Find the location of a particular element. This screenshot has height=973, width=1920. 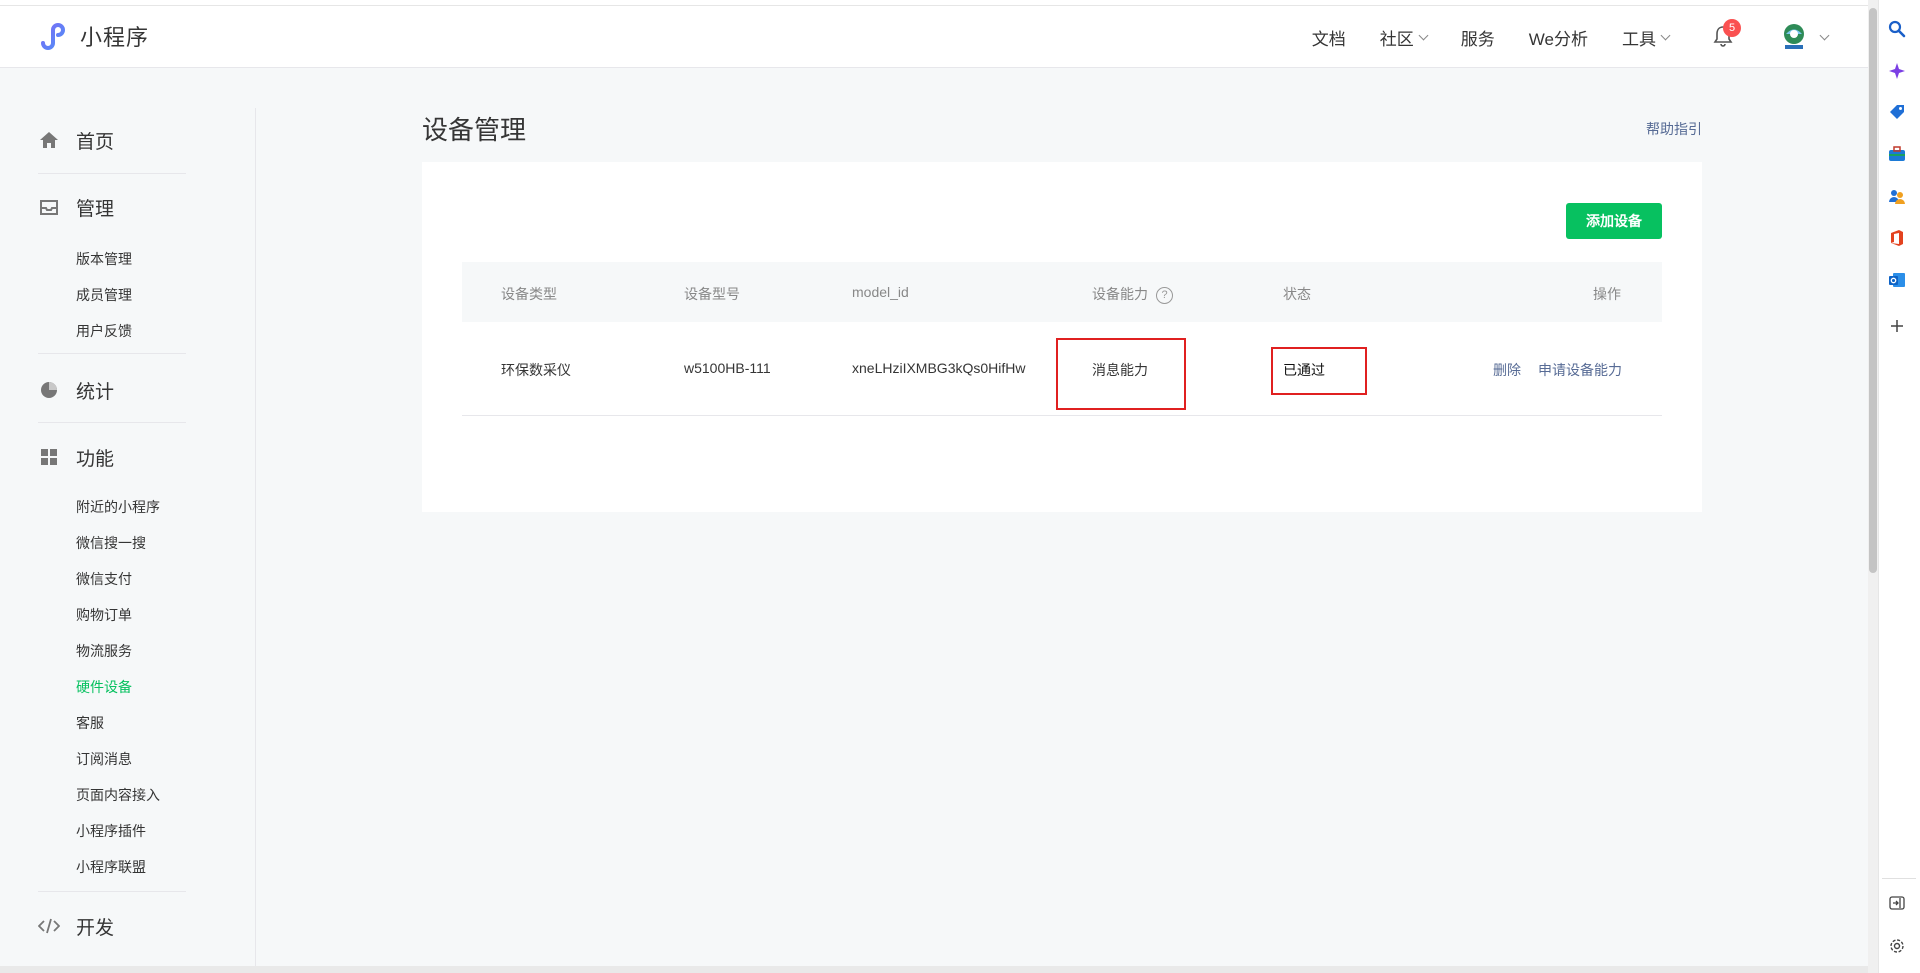

nav-community-label: 社区 is located at coordinates (1396, 39).